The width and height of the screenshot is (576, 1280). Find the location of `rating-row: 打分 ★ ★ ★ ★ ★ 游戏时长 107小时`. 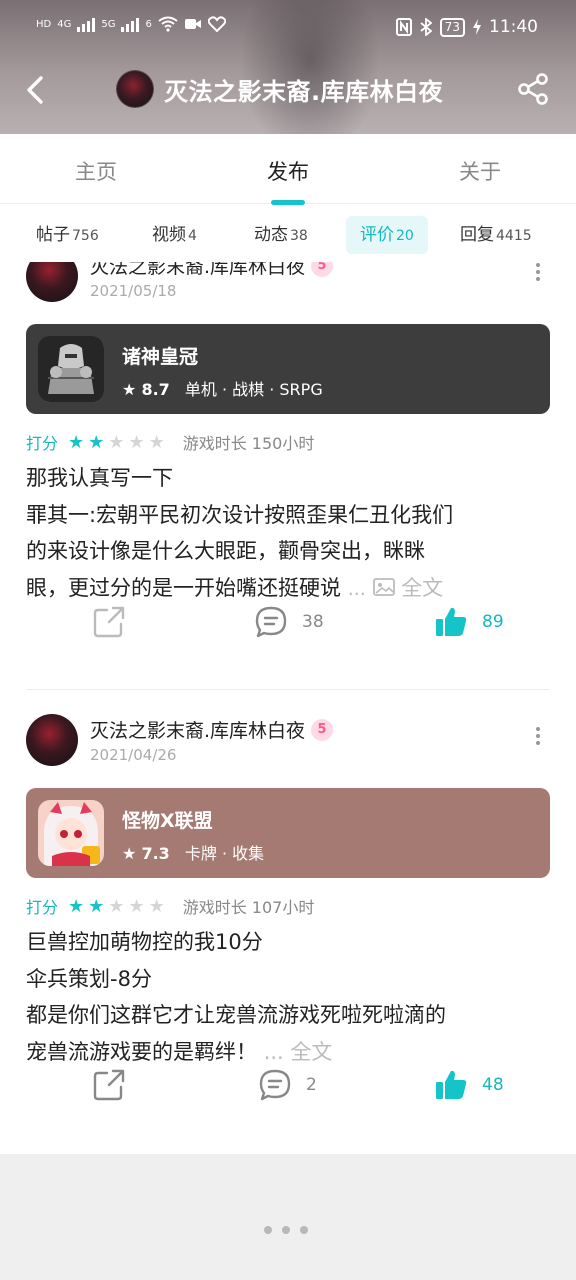

rating-row: 打分 ★ ★ ★ ★ ★ 游戏时长 107小时 is located at coordinates (170, 906).